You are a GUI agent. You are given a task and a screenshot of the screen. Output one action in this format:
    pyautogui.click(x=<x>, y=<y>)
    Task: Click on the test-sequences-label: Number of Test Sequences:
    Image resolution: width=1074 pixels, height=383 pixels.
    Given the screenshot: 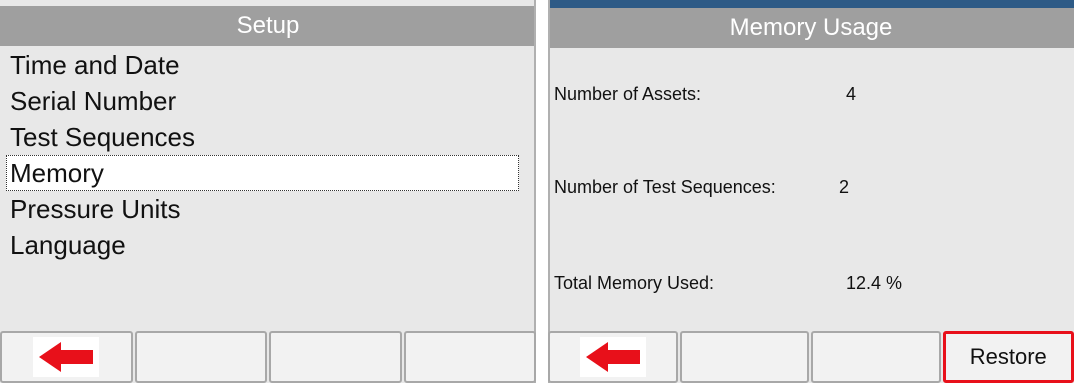 What is the action you would take?
    pyautogui.click(x=665, y=187)
    